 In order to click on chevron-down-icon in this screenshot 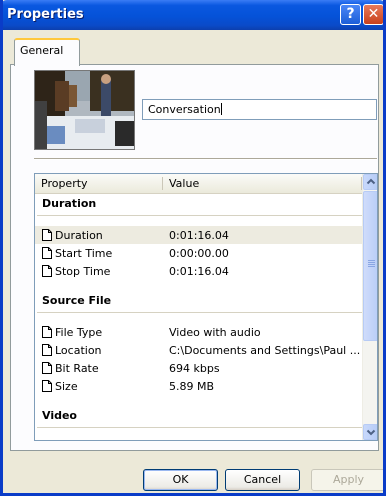, I will do `click(371, 432)`.